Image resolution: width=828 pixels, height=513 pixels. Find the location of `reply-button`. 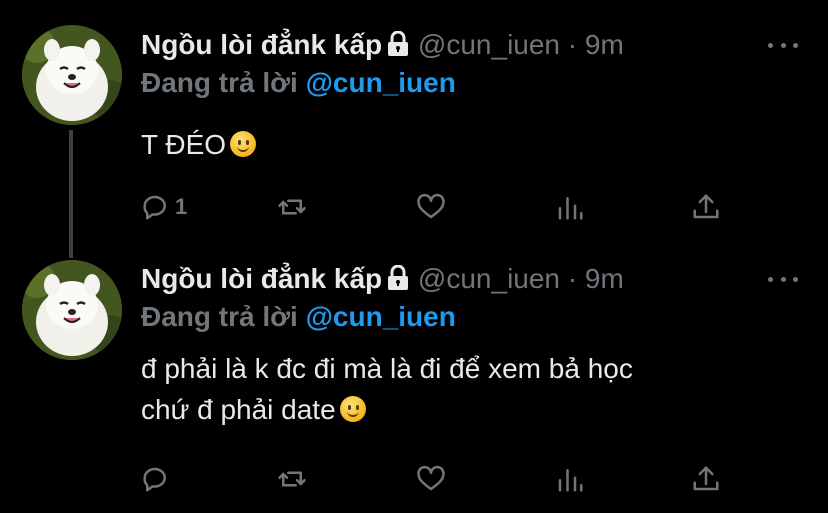

reply-button is located at coordinates (158, 479).